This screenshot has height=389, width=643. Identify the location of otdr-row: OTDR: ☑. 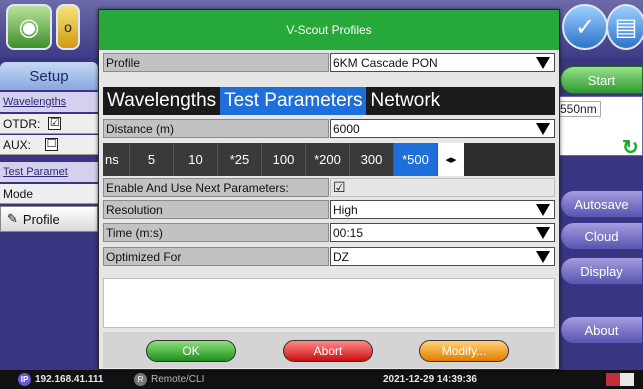
(49, 124).